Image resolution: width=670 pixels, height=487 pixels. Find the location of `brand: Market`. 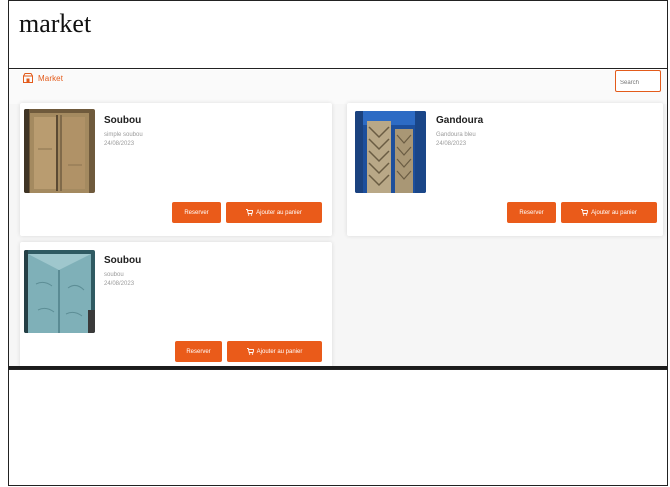

brand: Market is located at coordinates (43, 78).